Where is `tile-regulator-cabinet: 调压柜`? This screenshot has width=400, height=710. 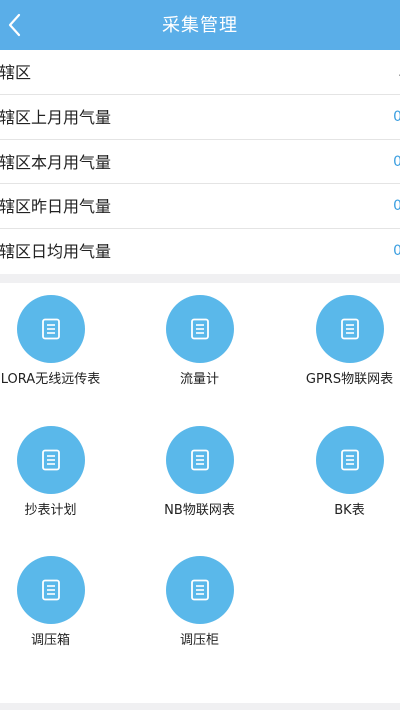
tile-regulator-cabinet: 调压柜 is located at coordinates (199, 609).